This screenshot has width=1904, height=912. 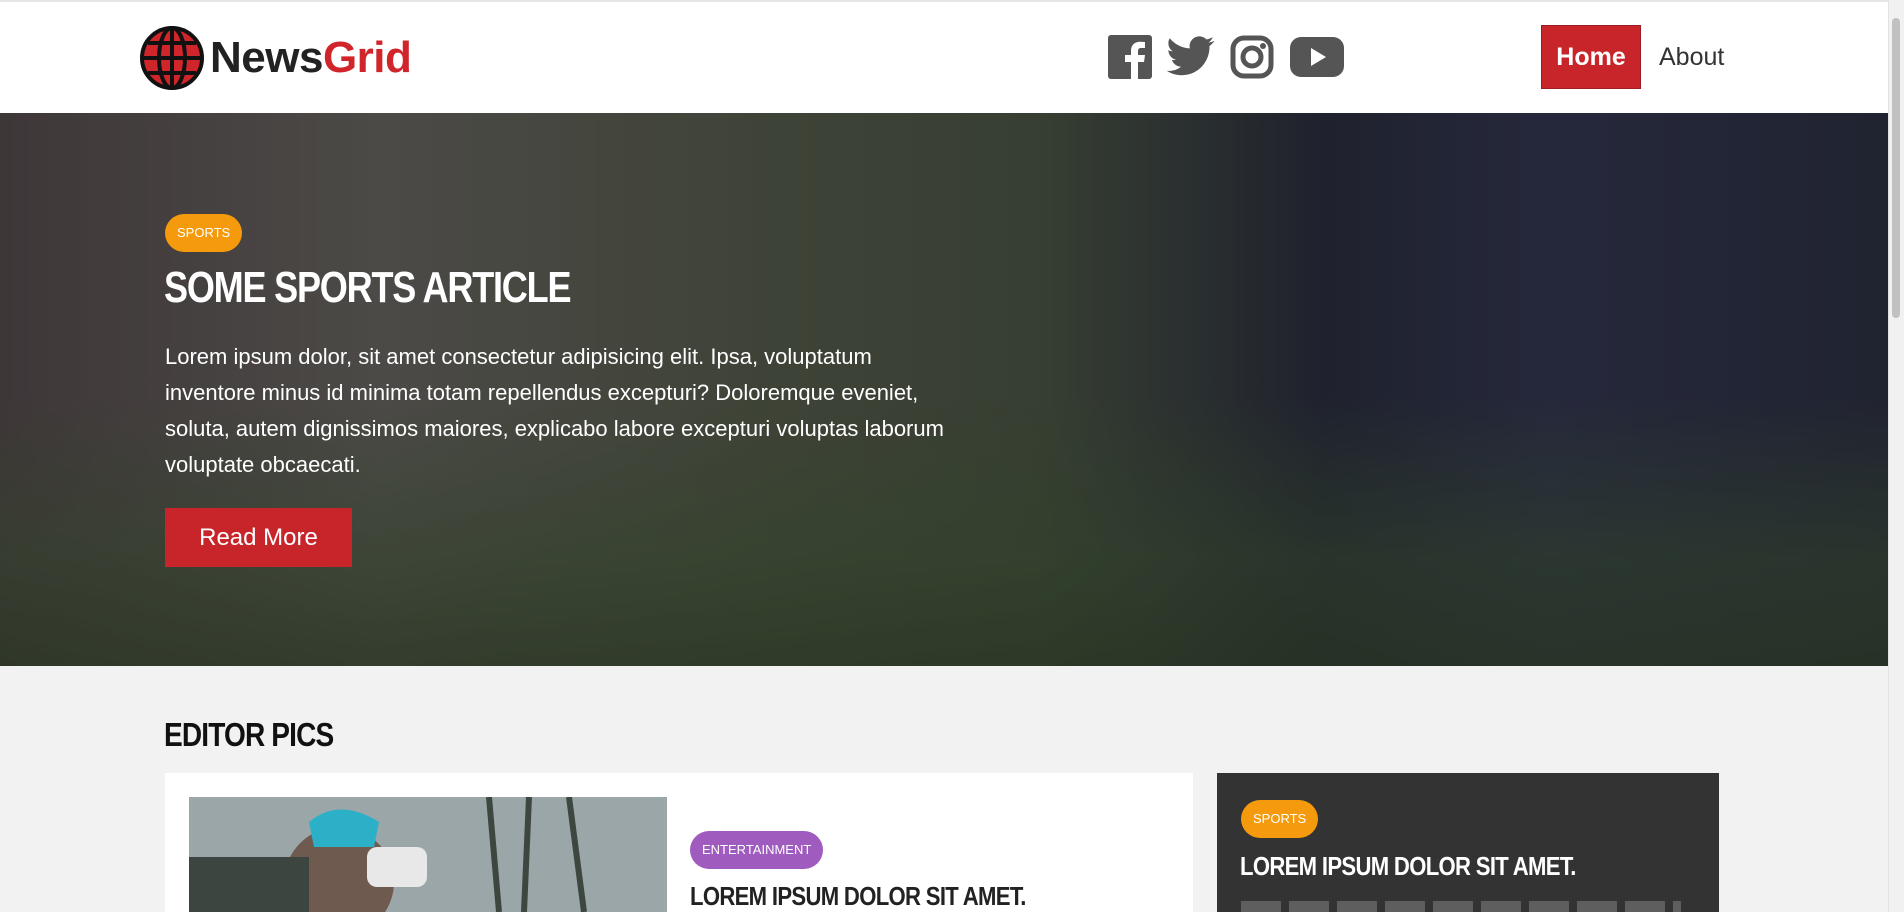 I want to click on hero-title: SOME SPORTS ARTICLE, so click(x=368, y=287).